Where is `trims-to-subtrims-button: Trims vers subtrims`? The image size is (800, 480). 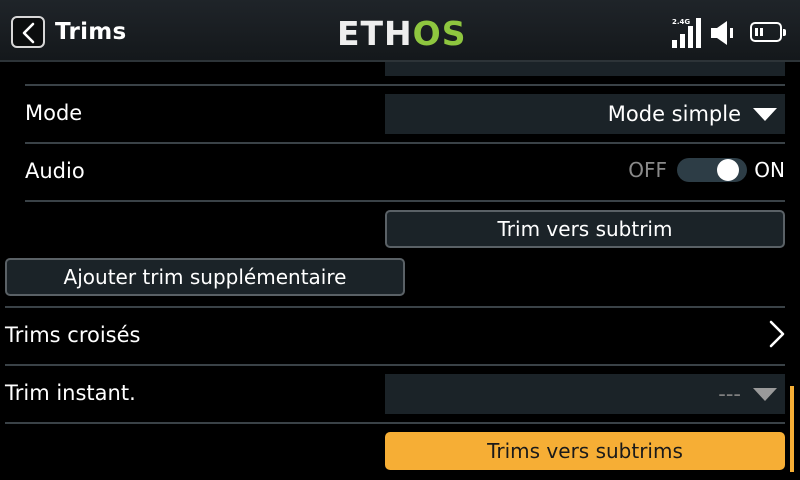
trims-to-subtrims-button: Trims vers subtrims is located at coordinates (585, 451).